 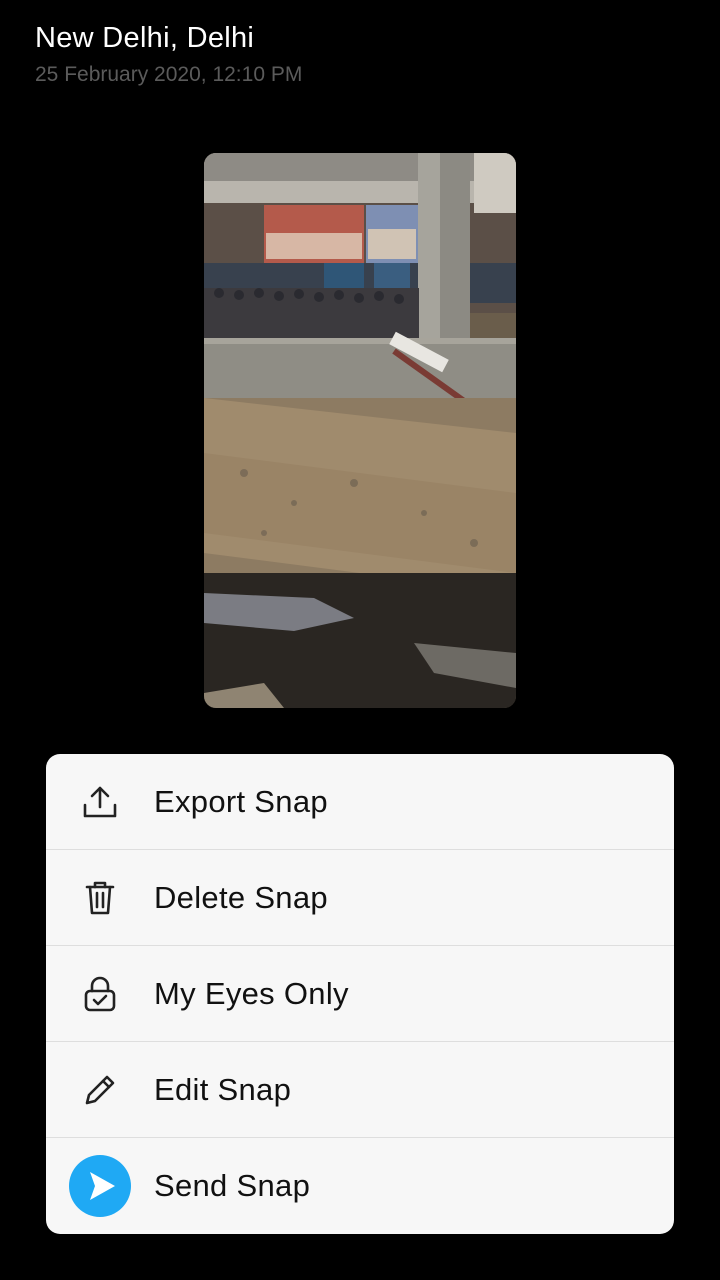 What do you see at coordinates (100, 994) in the screenshot?
I see `lock-icon` at bounding box center [100, 994].